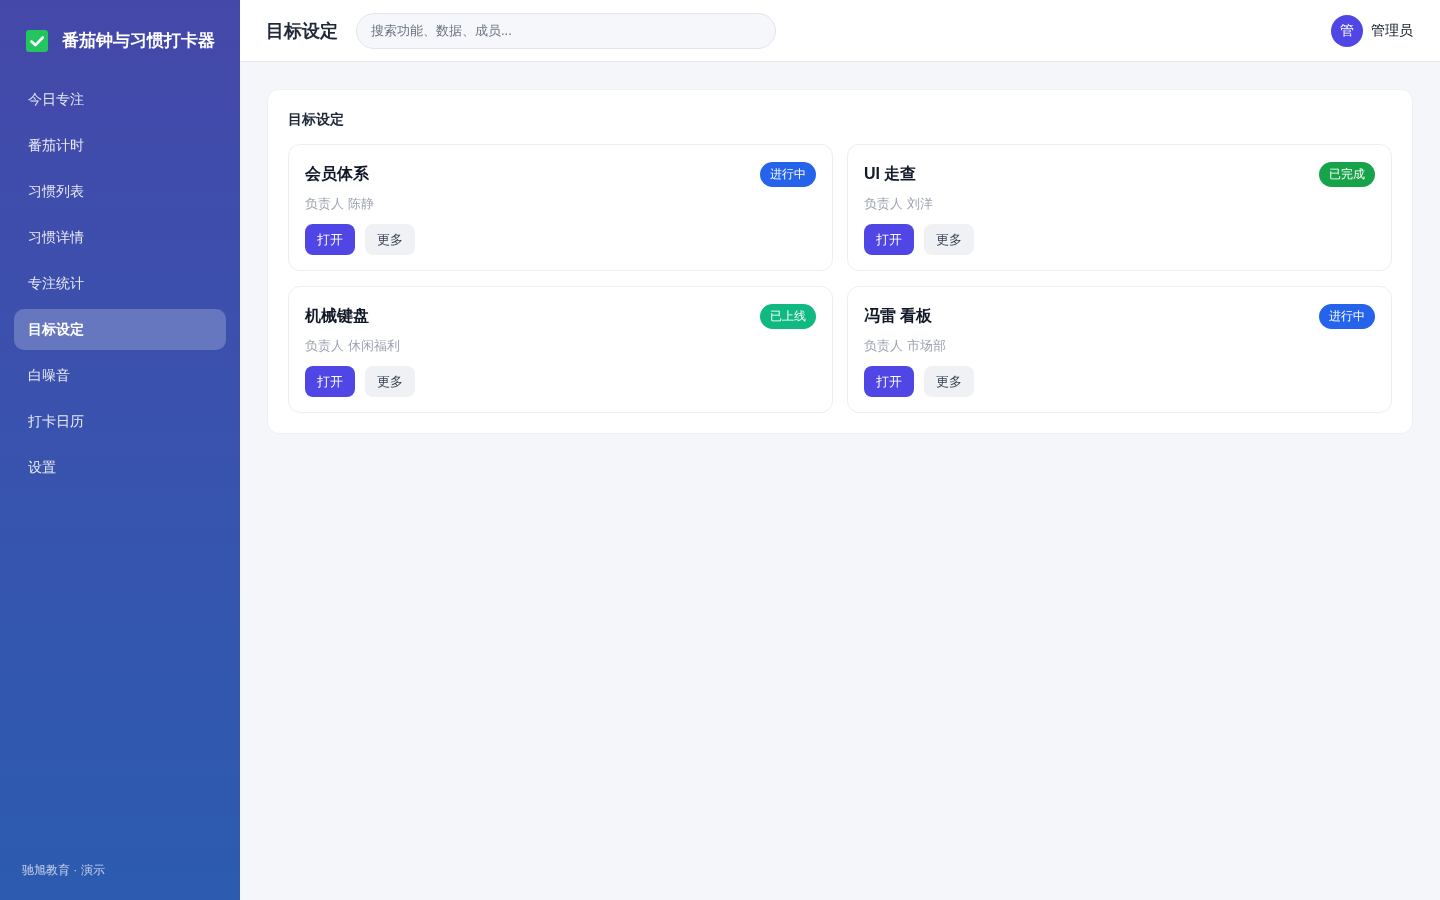  What do you see at coordinates (898, 315) in the screenshot?
I see `card-title: 冯雷 看板` at bounding box center [898, 315].